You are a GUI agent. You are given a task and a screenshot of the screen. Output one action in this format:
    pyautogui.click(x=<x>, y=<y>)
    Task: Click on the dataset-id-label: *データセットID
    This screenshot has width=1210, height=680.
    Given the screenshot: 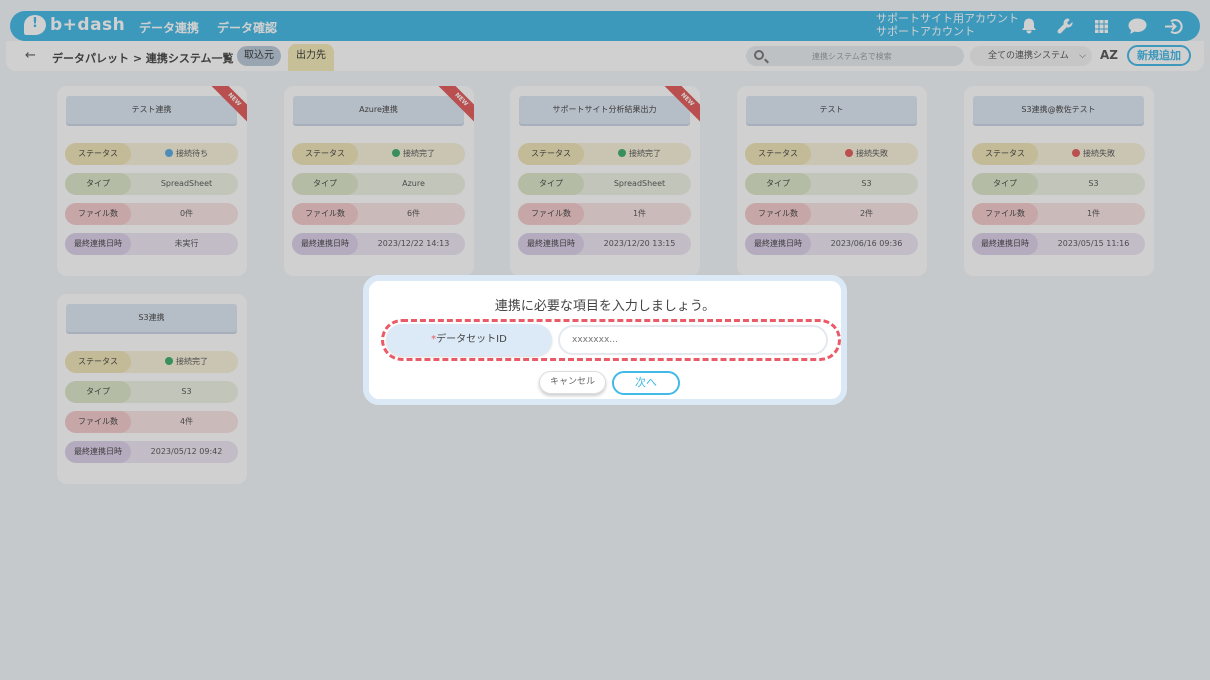 What is the action you would take?
    pyautogui.click(x=469, y=340)
    